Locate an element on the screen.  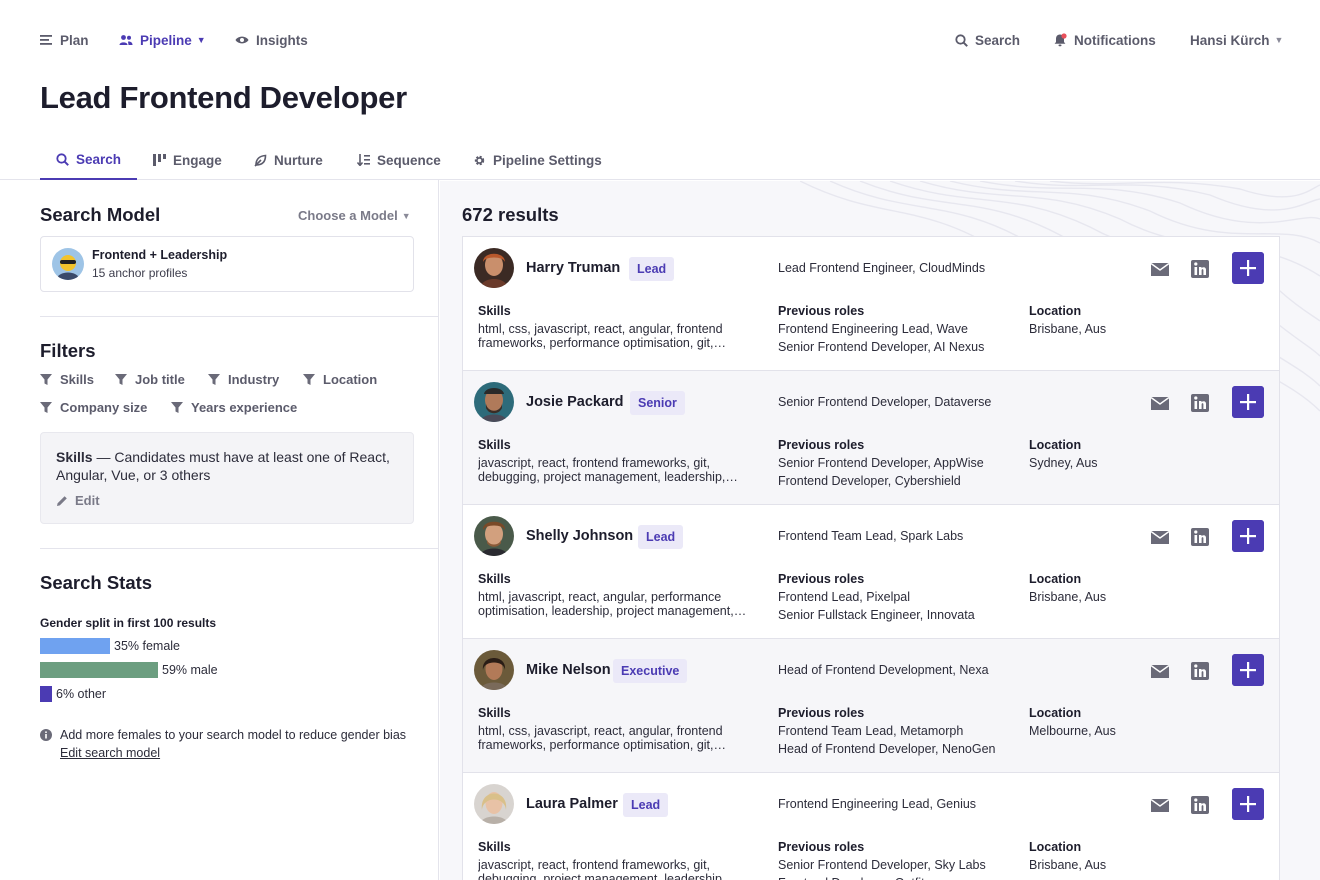
gear-icon is located at coordinates (479, 160).